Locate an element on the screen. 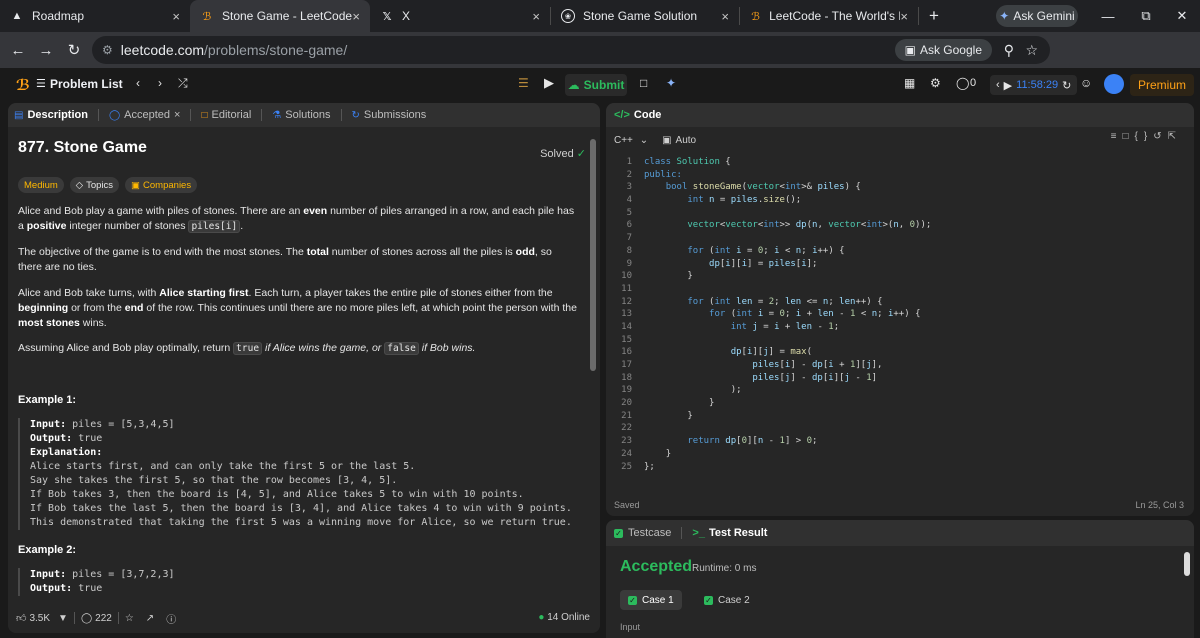 The height and width of the screenshot is (638, 1200). notes-icon: □ is located at coordinates (643, 83).